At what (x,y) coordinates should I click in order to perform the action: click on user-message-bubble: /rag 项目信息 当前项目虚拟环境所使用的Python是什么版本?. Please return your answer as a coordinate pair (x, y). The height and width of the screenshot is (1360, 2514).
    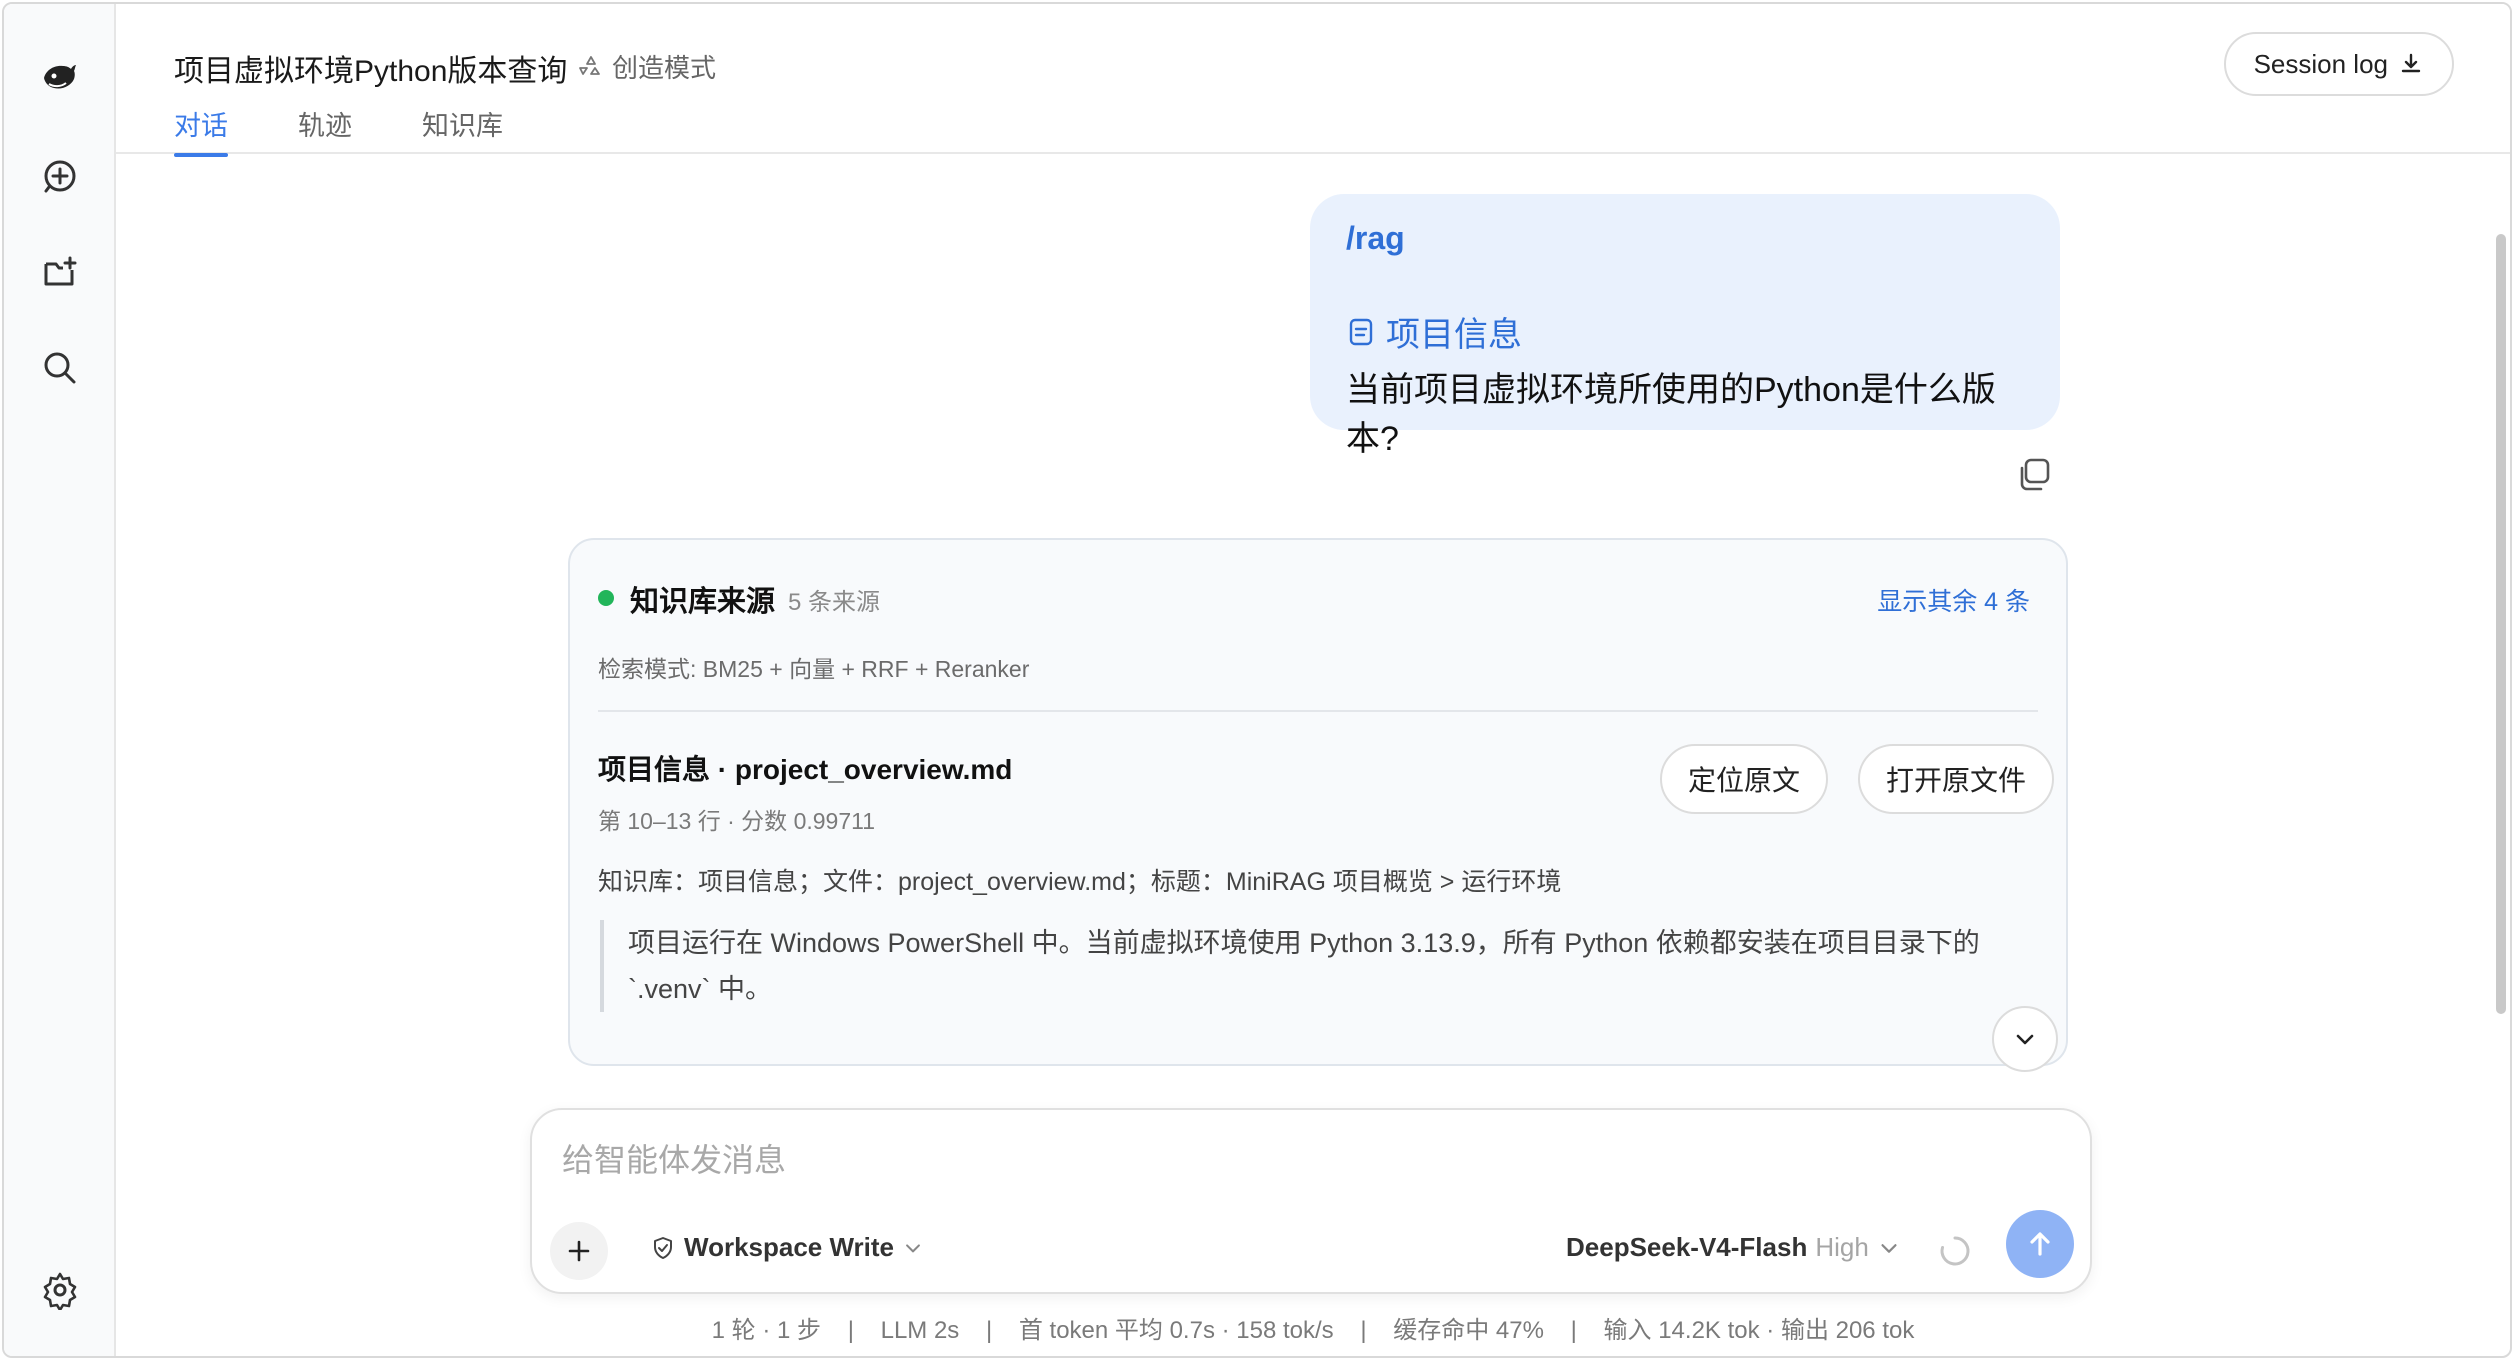
    Looking at the image, I should click on (1685, 326).